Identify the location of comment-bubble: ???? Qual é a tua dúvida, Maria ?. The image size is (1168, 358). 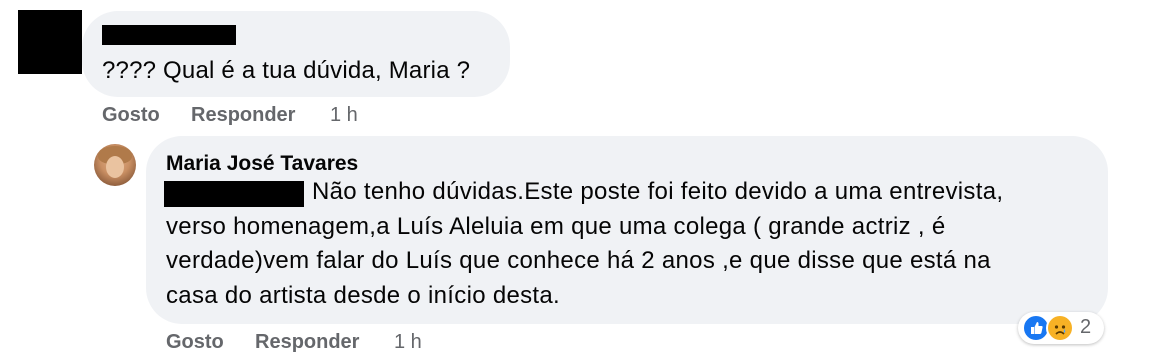
(296, 54).